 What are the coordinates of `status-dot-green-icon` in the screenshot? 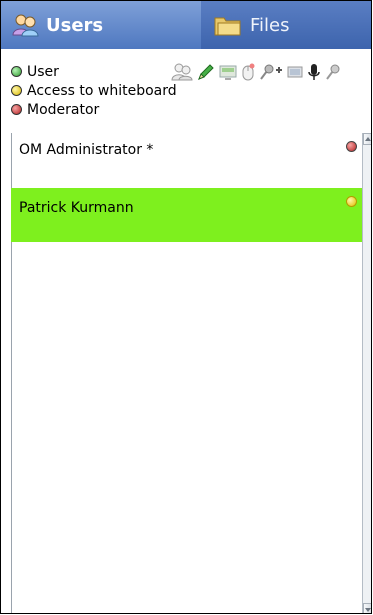 It's located at (16, 71).